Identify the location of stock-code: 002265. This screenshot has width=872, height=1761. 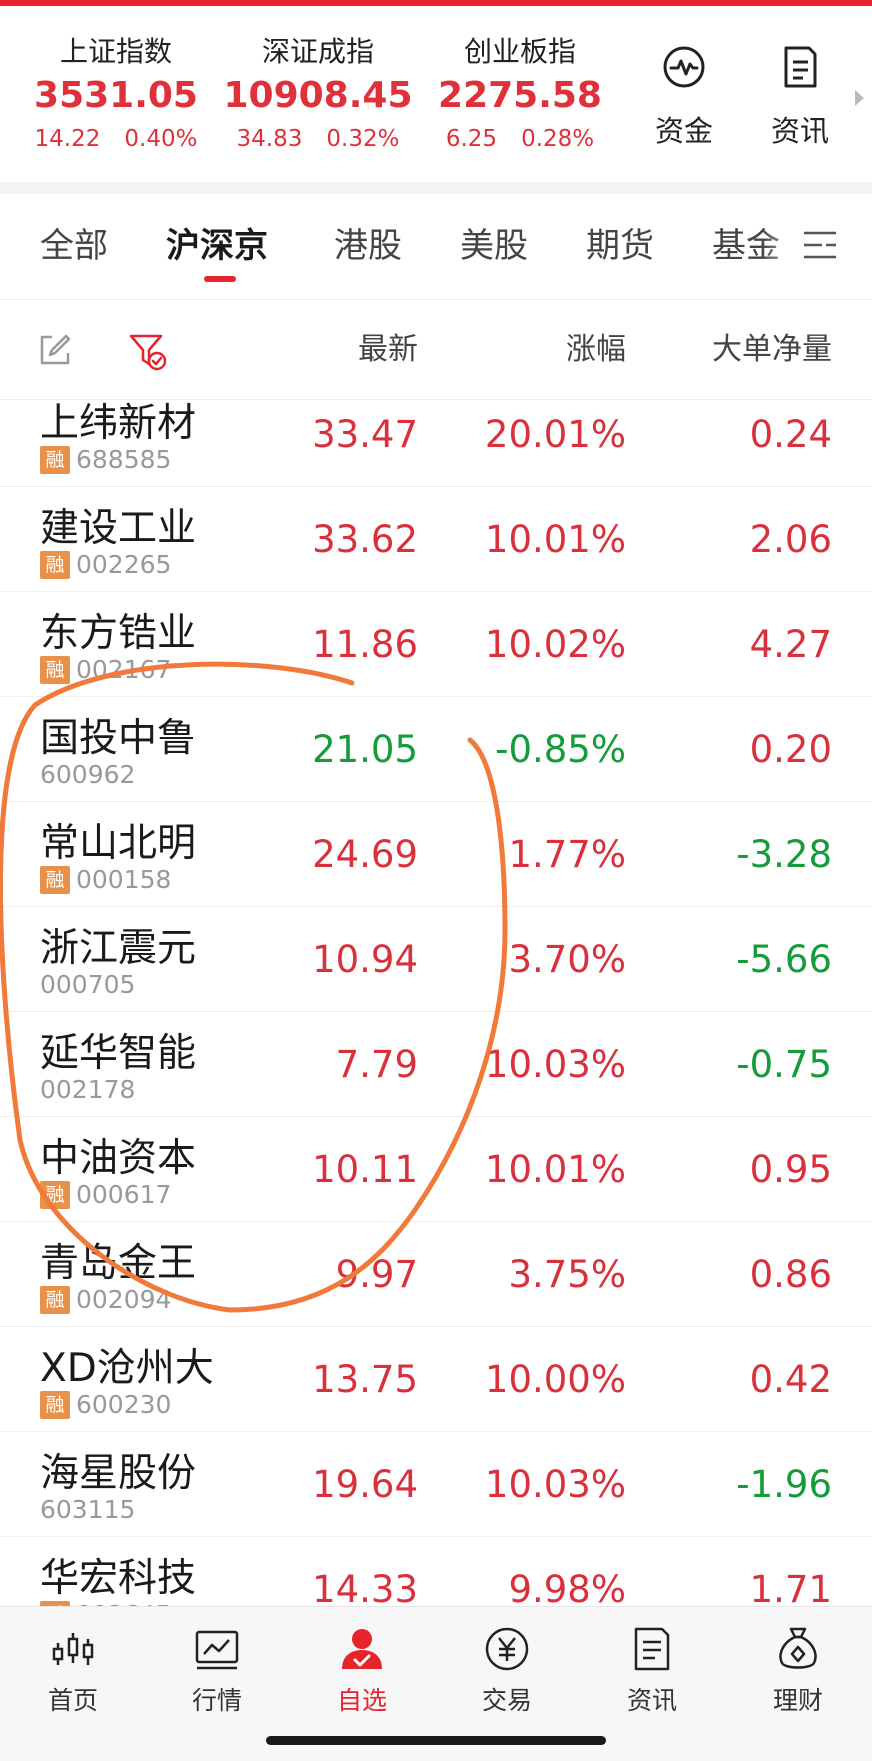
(124, 564).